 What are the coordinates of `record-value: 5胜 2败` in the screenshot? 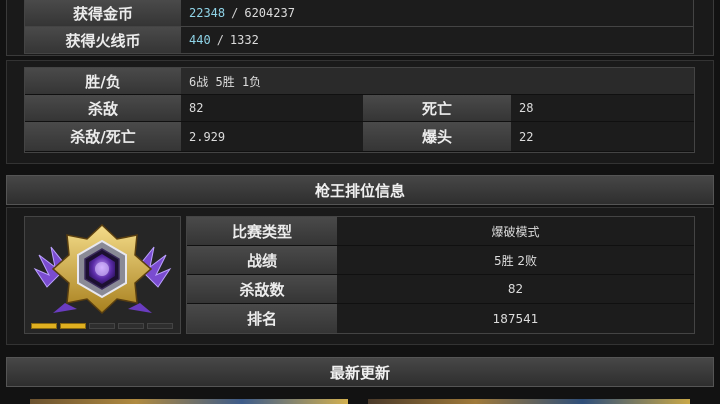 It's located at (515, 260).